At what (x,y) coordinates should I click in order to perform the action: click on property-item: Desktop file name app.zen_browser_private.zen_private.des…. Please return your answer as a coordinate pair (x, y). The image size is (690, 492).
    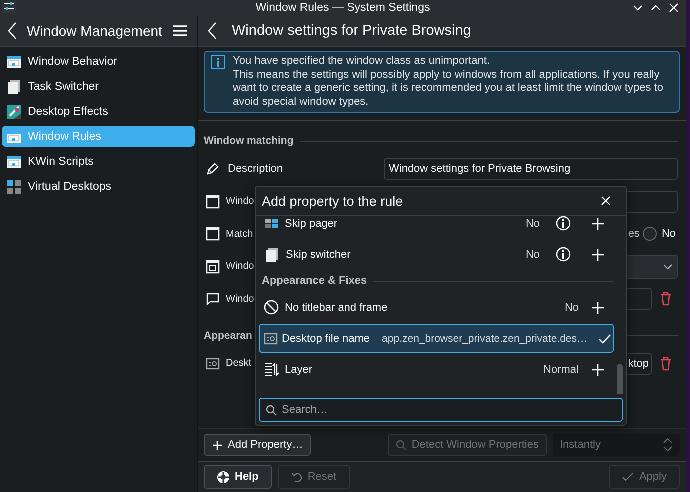
    Looking at the image, I should click on (436, 338).